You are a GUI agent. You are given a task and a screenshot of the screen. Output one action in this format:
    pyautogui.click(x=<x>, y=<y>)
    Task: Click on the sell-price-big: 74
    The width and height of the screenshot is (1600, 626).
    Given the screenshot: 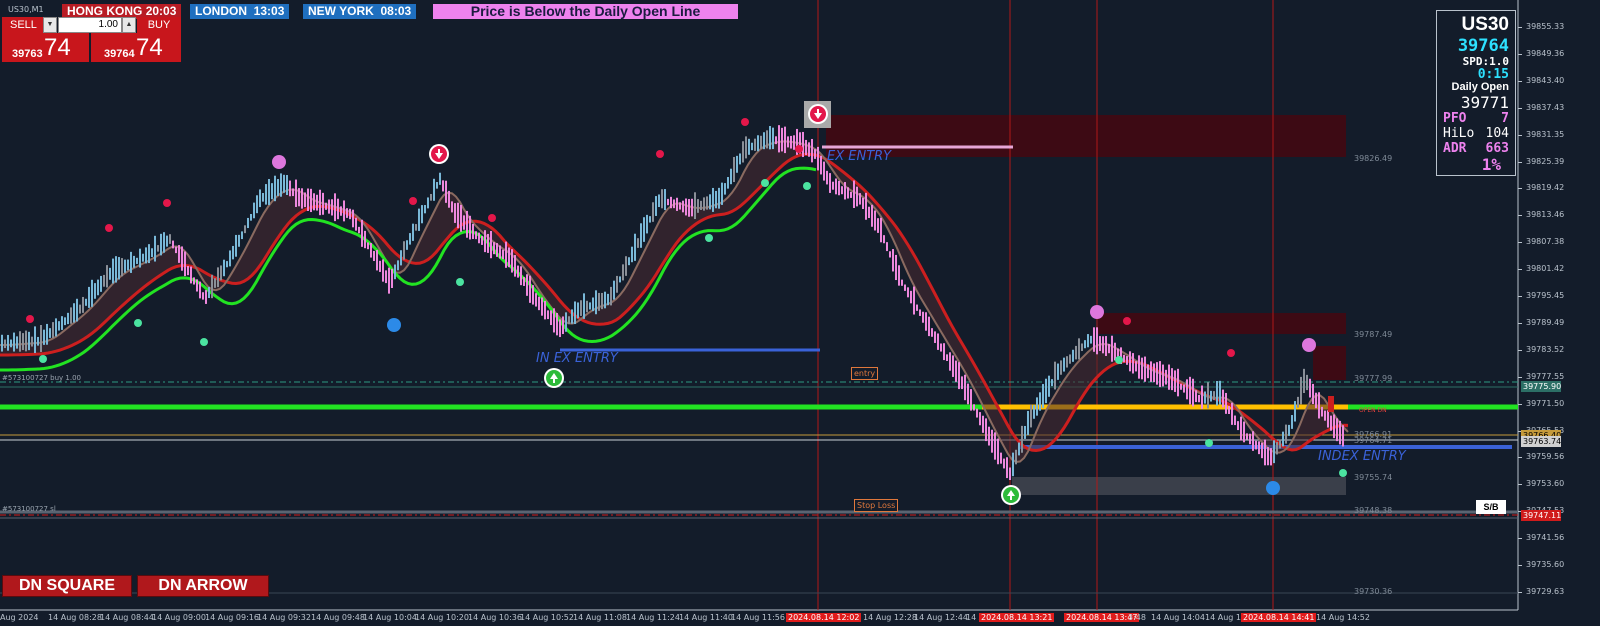 What is the action you would take?
    pyautogui.click(x=57, y=47)
    